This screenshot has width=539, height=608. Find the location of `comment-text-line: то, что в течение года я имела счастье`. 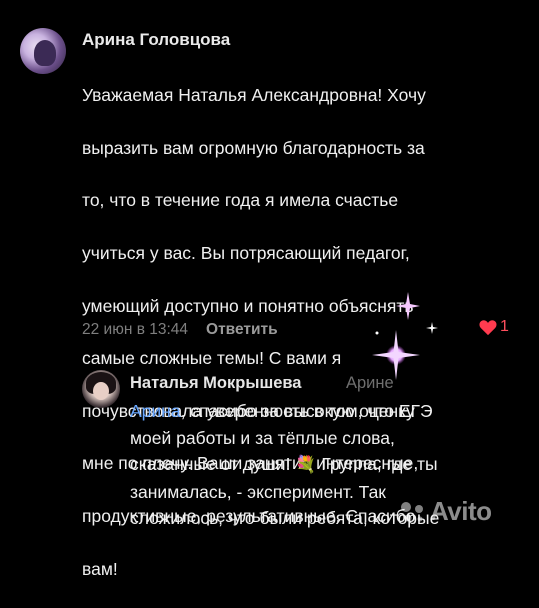

comment-text-line: то, что в течение года я имела счастье is located at coordinates (240, 200).